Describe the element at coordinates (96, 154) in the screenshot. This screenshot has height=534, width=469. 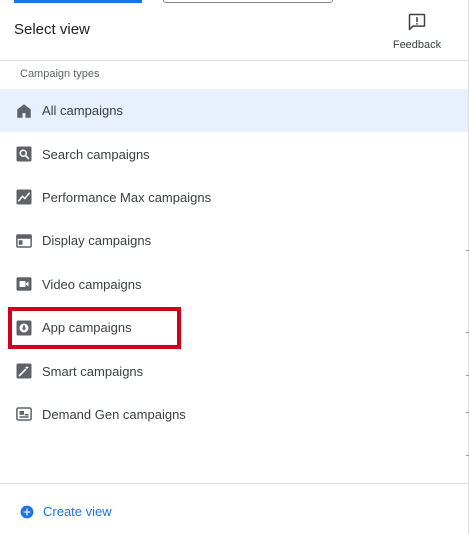
I see `view-item-label: Search campaigns` at that location.